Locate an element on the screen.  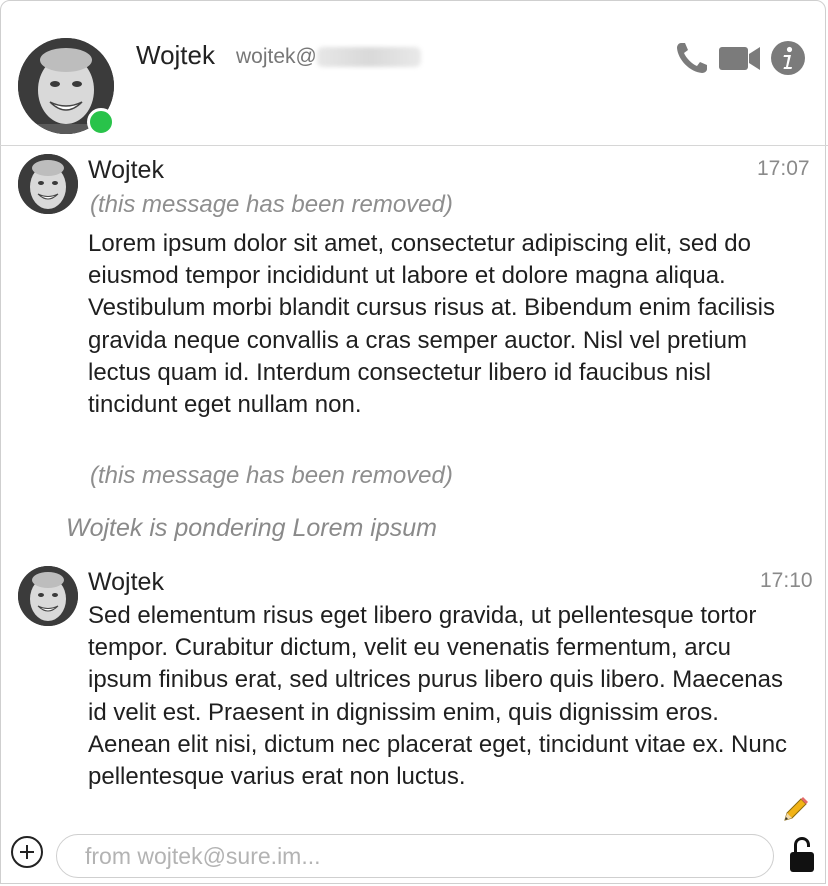
message-timestamp: 17:10 is located at coordinates (786, 580).